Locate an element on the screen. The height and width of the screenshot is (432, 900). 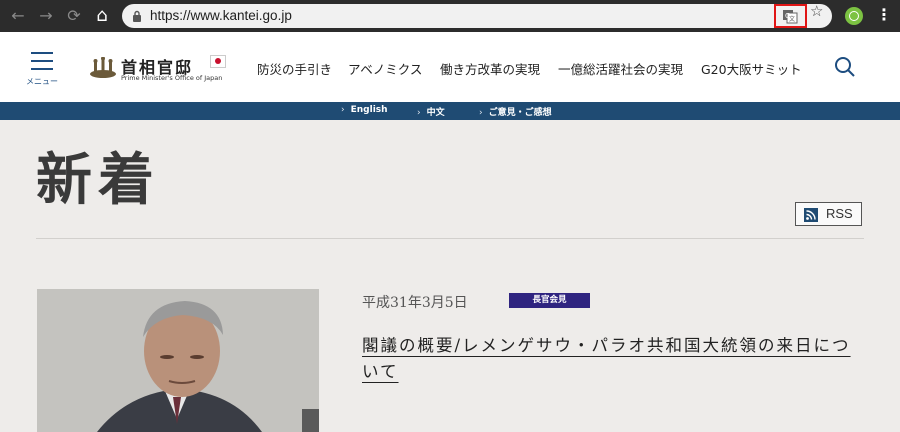
lang-link-feedback: › ご意見・ご感想 is located at coordinates (515, 111).